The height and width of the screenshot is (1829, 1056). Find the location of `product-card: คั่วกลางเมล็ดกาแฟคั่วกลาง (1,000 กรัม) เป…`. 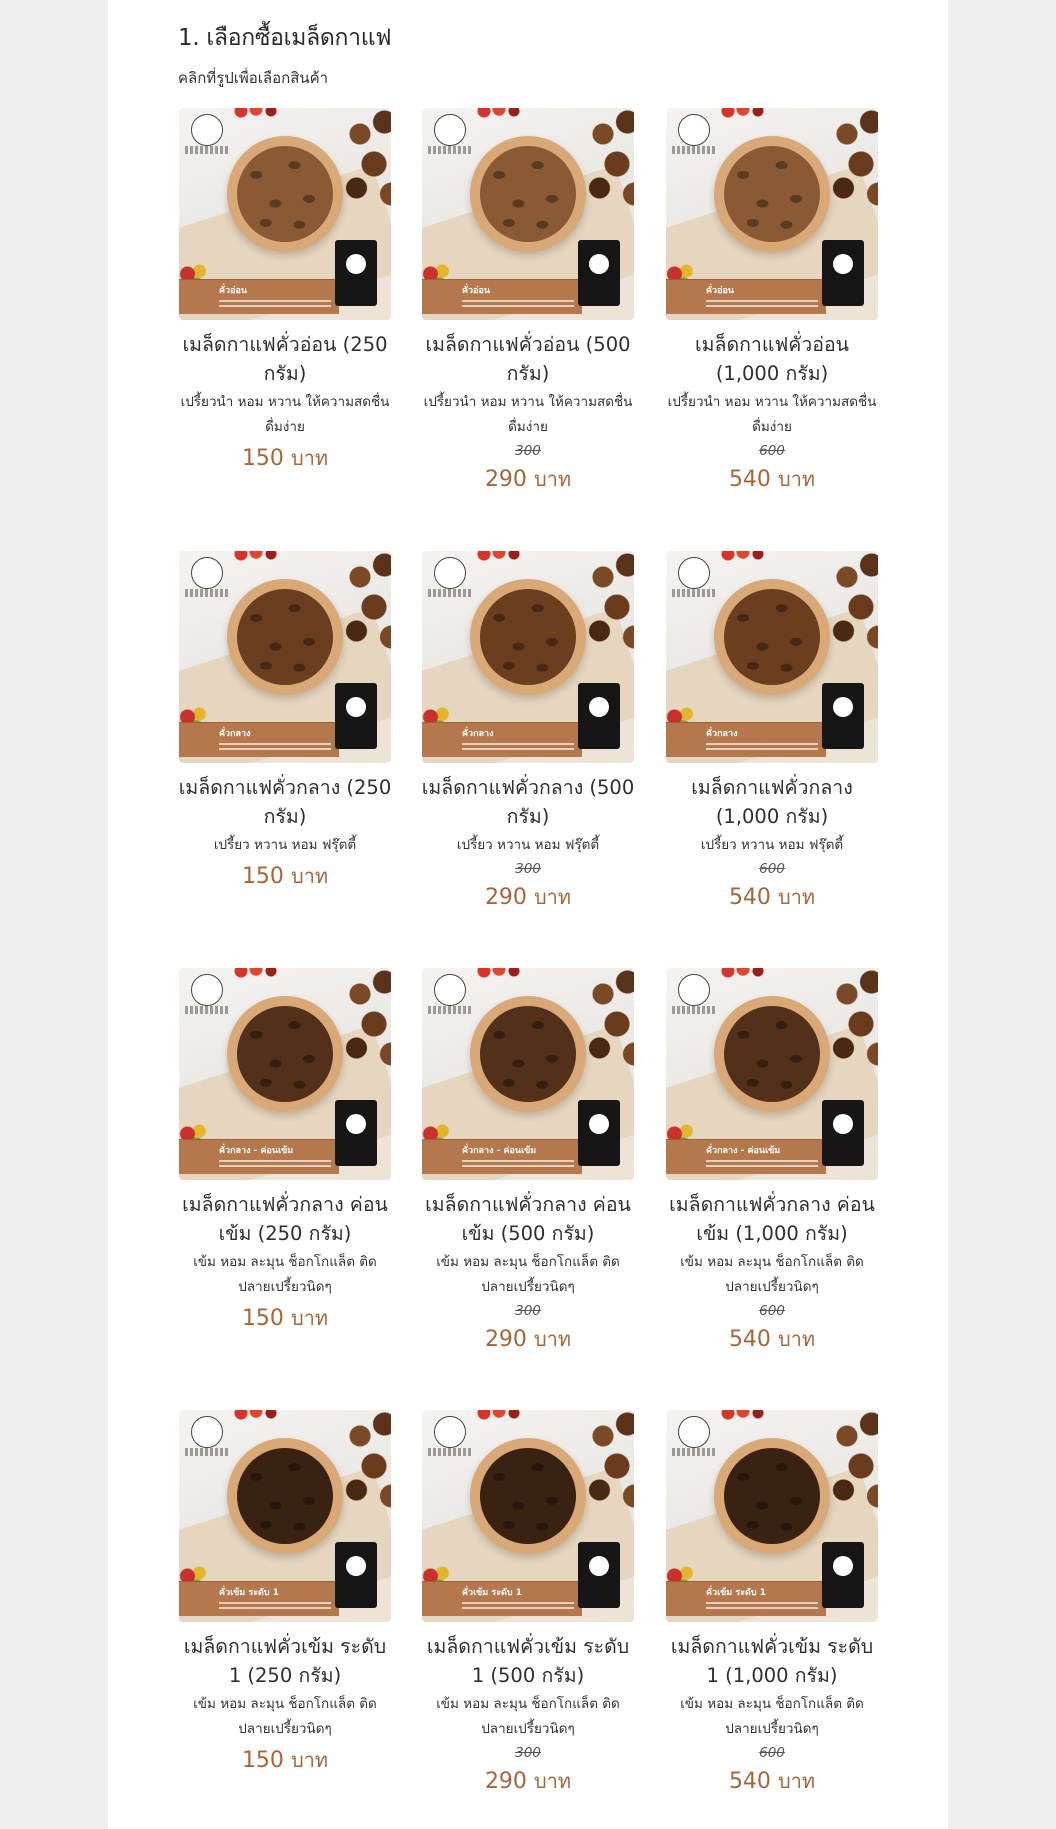

product-card: คั่วกลางเมล็ดกาแฟคั่วกลาง (1,000 กรัม) เป… is located at coordinates (772, 732).